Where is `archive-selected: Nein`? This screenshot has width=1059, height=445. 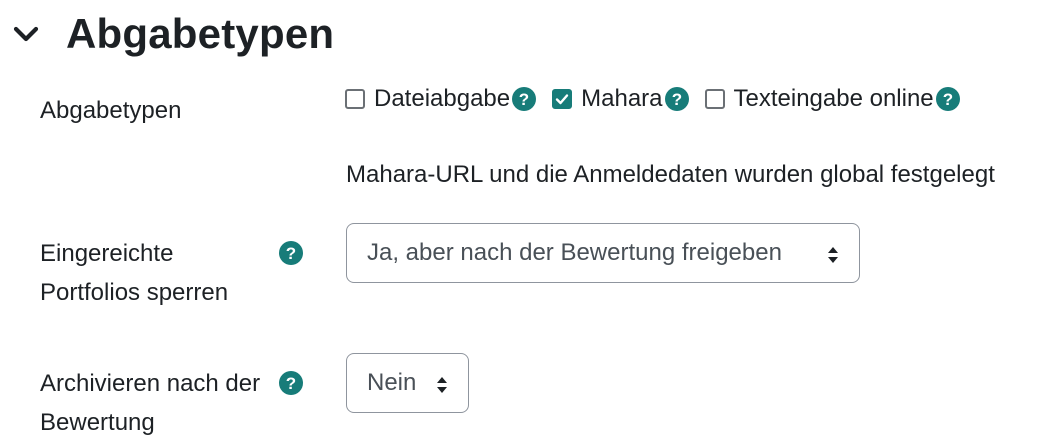 archive-selected: Nein is located at coordinates (392, 382).